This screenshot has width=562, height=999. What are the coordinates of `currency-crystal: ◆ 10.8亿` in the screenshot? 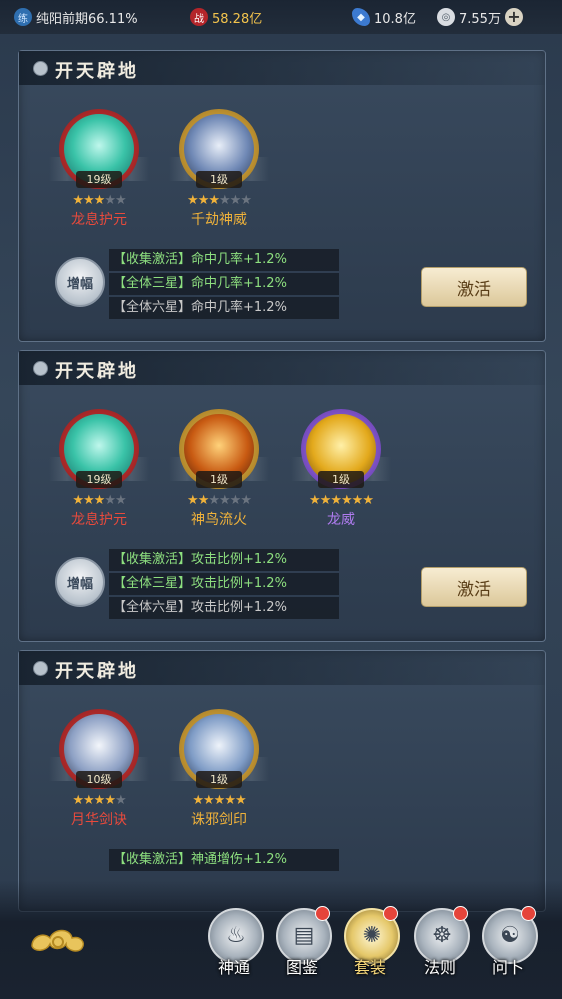 It's located at (384, 17).